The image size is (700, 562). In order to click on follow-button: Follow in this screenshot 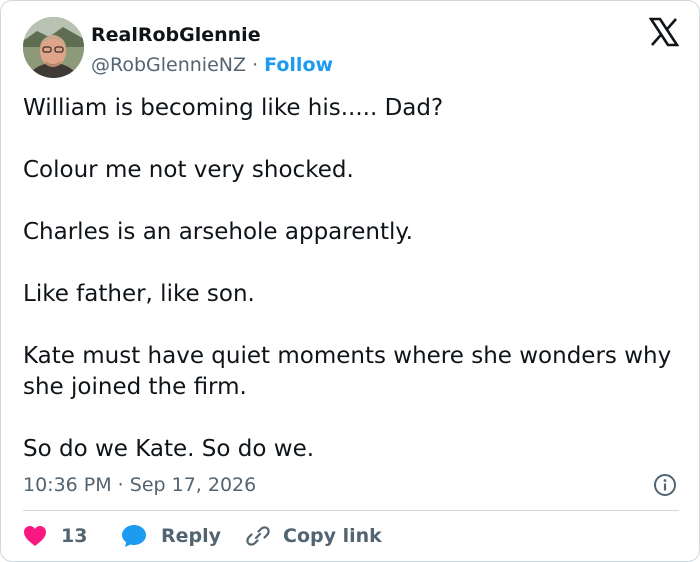, I will do `click(298, 65)`.